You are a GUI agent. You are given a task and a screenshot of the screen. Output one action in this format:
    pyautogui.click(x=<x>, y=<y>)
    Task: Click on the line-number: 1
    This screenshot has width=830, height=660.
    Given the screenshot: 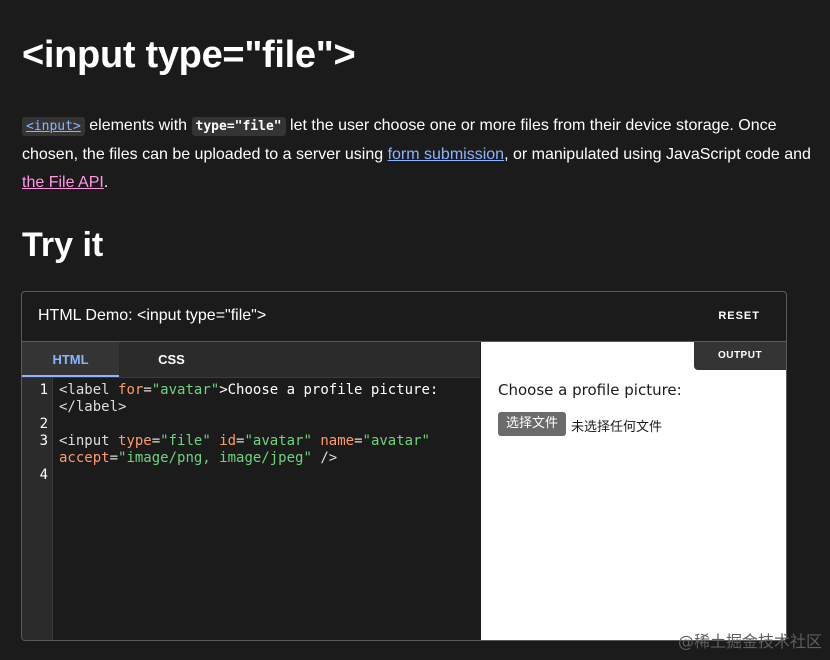 What is the action you would take?
    pyautogui.click(x=43, y=390)
    